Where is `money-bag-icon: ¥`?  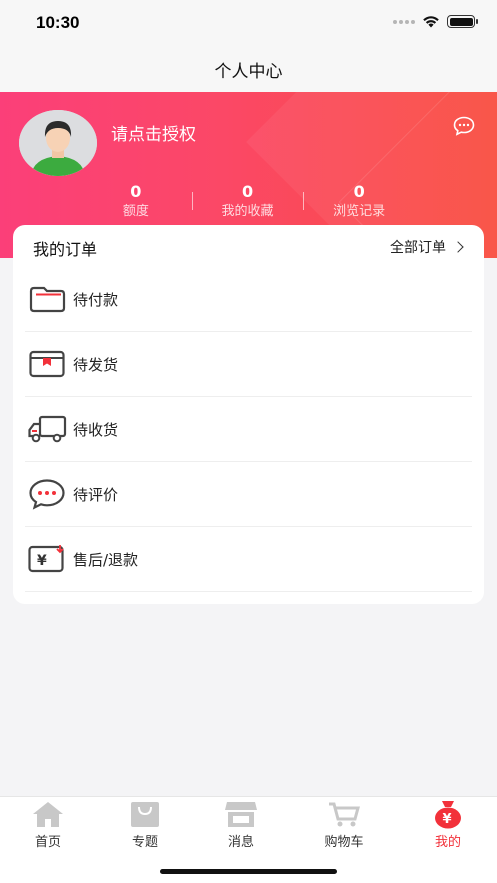 money-bag-icon: ¥ is located at coordinates (448, 814).